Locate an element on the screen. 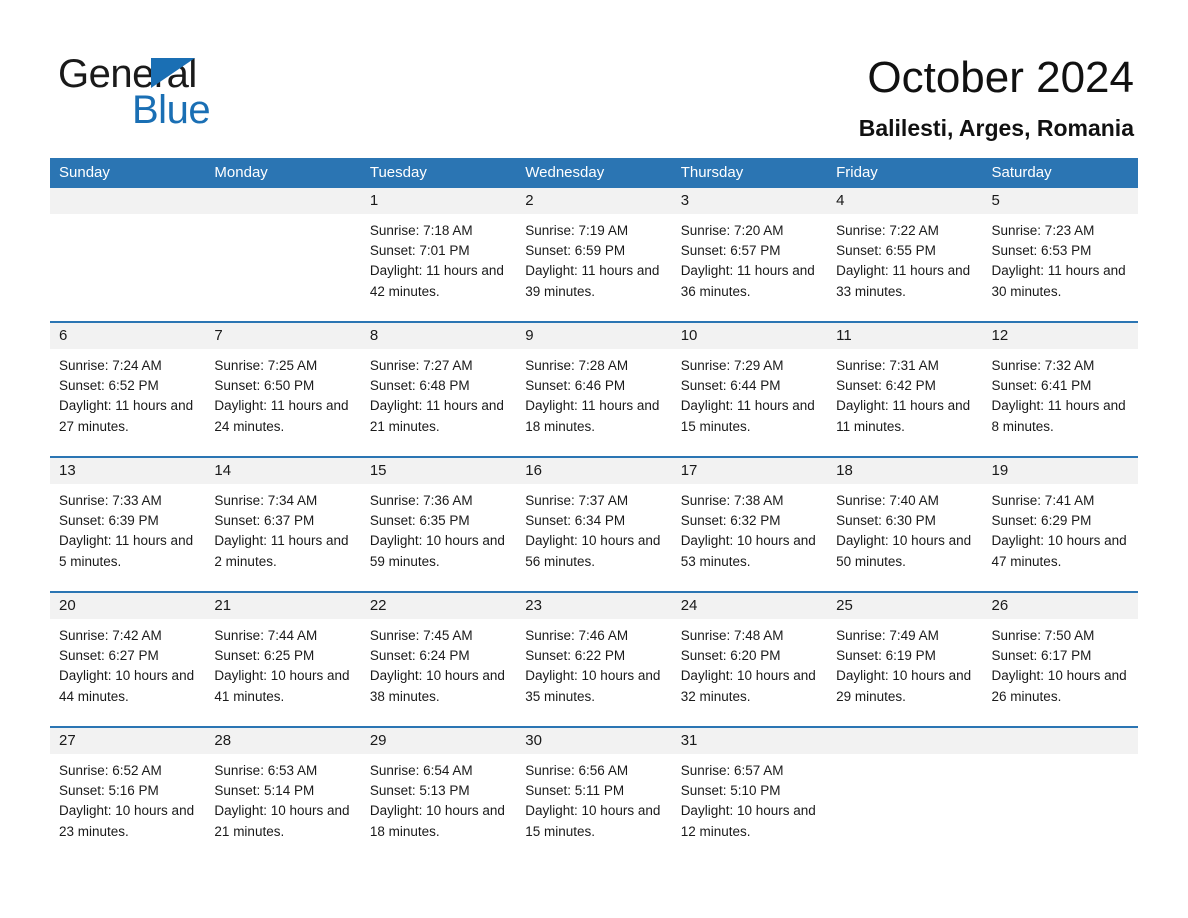 The height and width of the screenshot is (918, 1188). sunrise-text: Sunrise: 7:20 AM is located at coordinates (732, 230).